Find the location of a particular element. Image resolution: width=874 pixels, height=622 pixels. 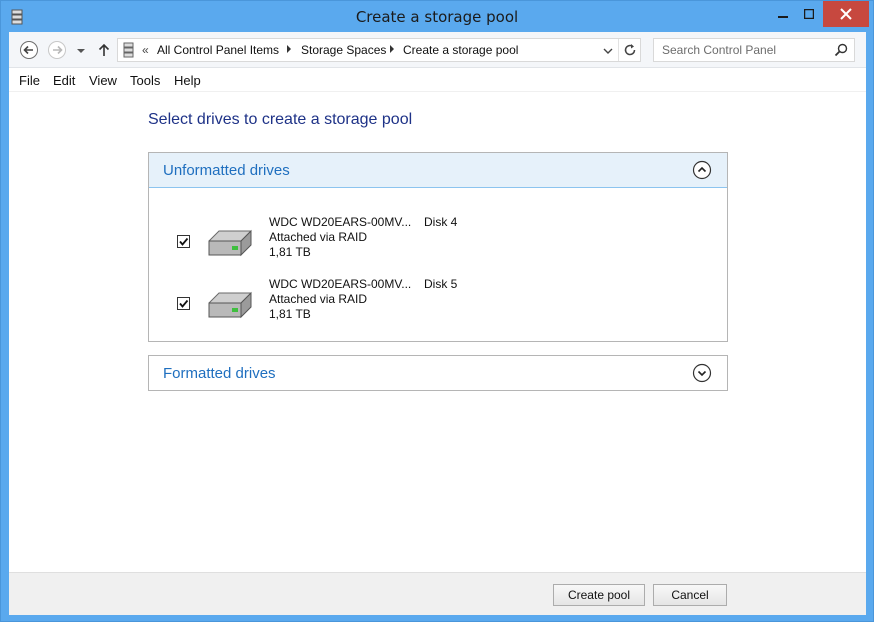

section-title: Unformatted drives is located at coordinates (226, 170).